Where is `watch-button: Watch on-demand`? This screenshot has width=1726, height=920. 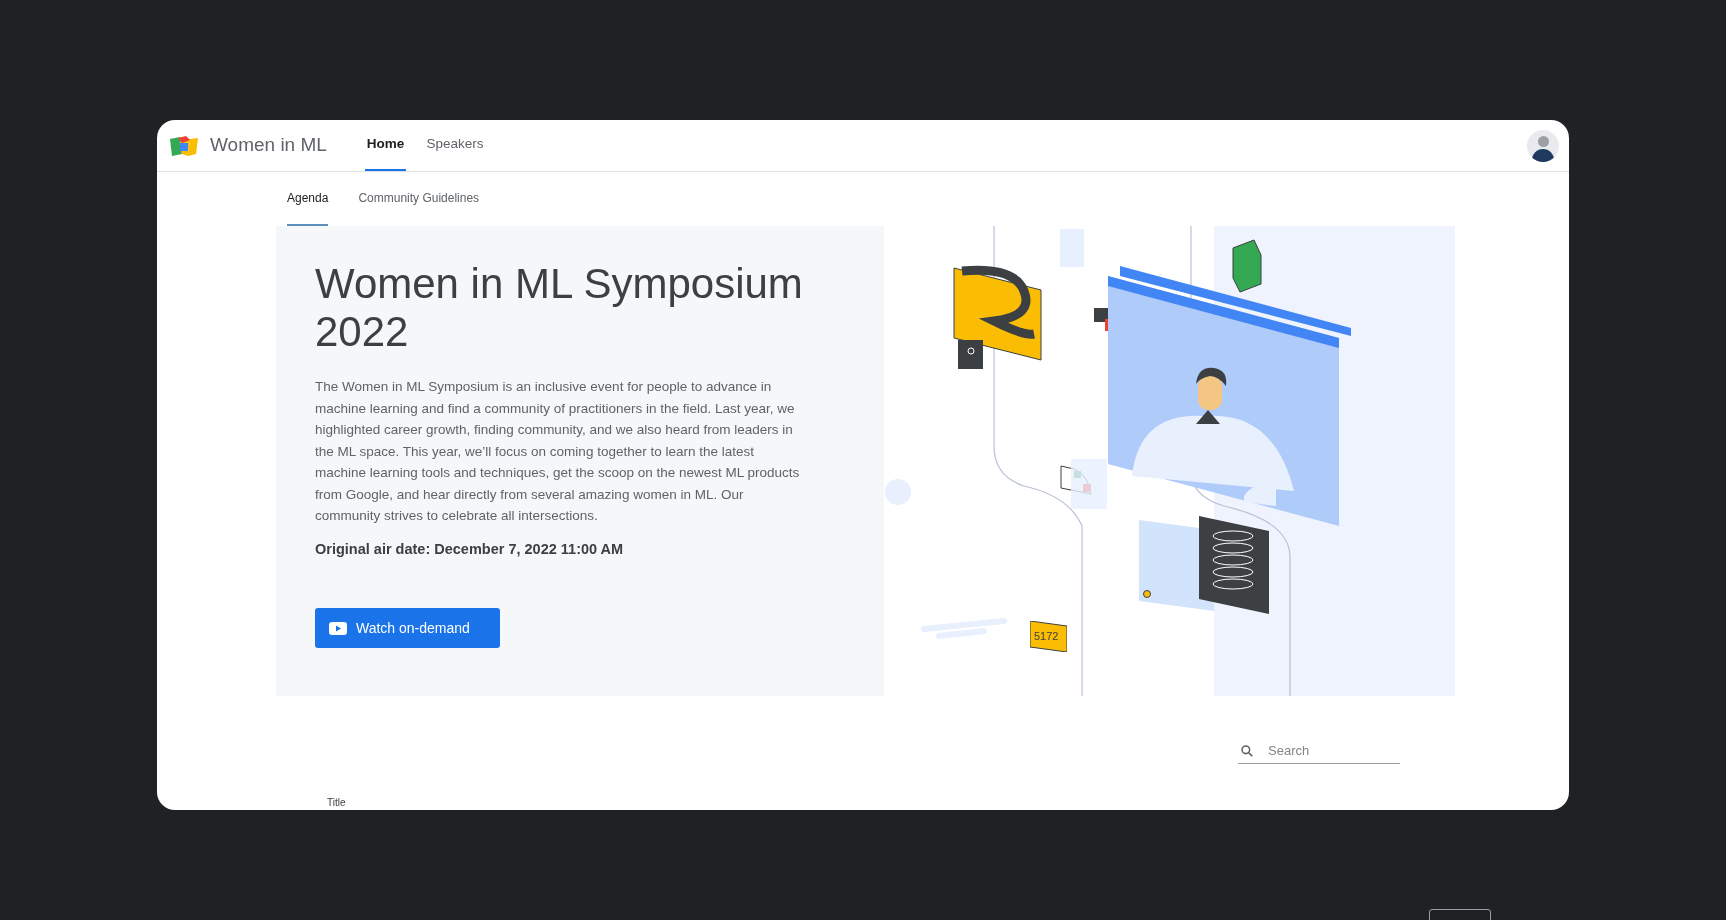 watch-button: Watch on-demand is located at coordinates (407, 628).